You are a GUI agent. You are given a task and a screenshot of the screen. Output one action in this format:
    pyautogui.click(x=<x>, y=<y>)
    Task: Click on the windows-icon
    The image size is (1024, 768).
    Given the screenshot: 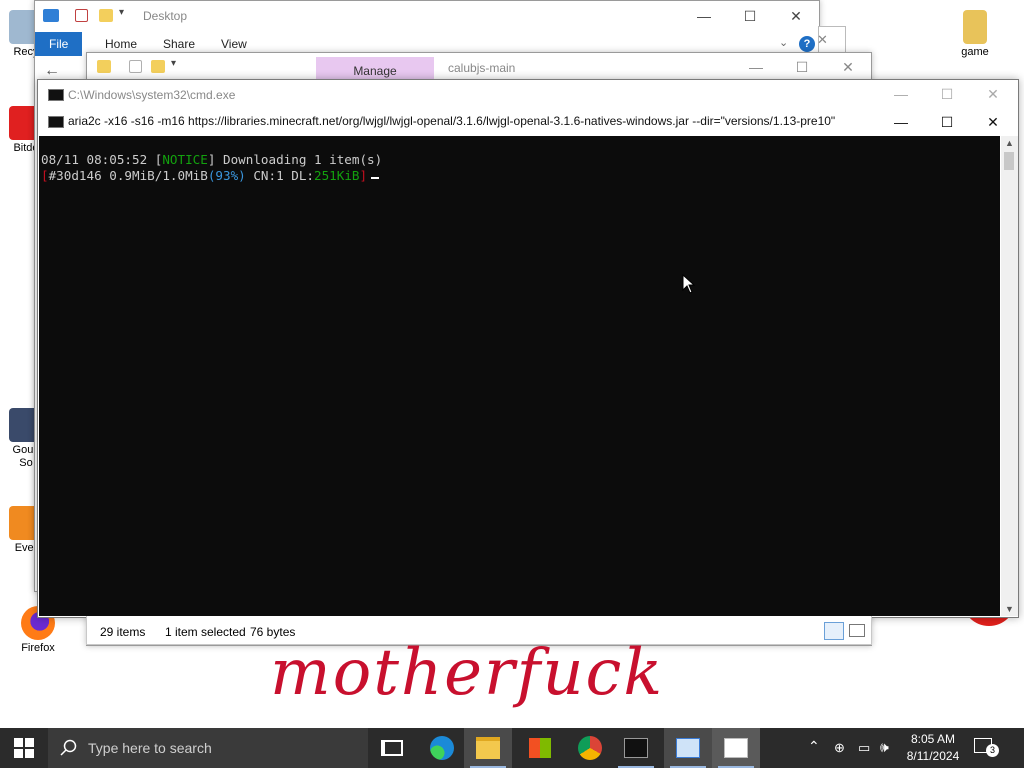 What is the action you would take?
    pyautogui.click(x=24, y=748)
    